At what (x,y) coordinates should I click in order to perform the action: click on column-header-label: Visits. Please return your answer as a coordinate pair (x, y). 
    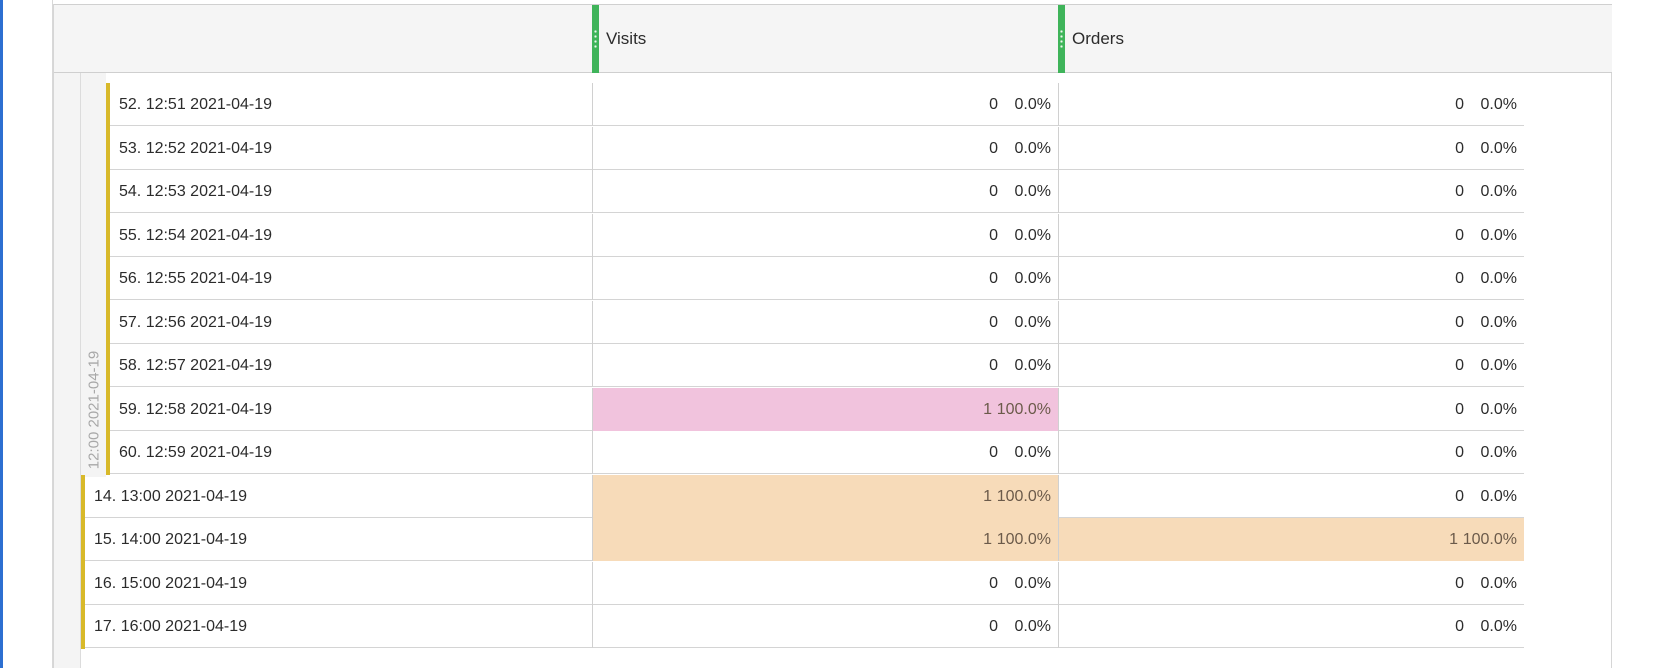
    Looking at the image, I should click on (626, 38).